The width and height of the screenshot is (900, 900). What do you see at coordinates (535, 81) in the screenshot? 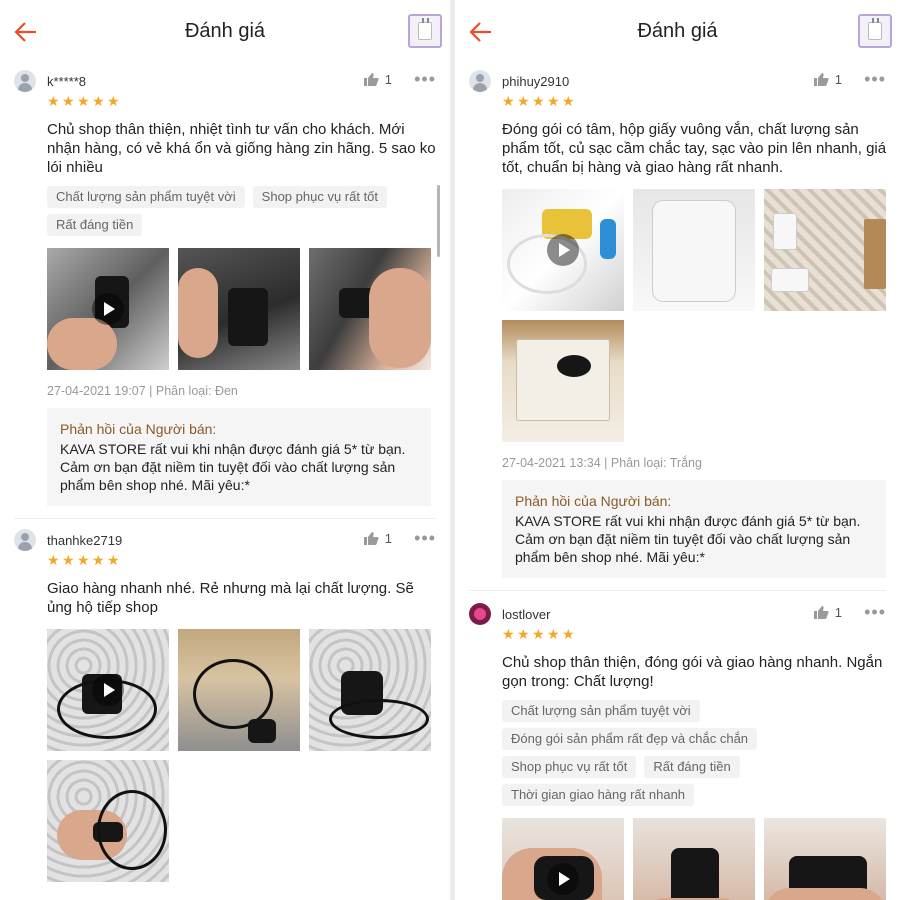
I see `username: phihuy2910` at bounding box center [535, 81].